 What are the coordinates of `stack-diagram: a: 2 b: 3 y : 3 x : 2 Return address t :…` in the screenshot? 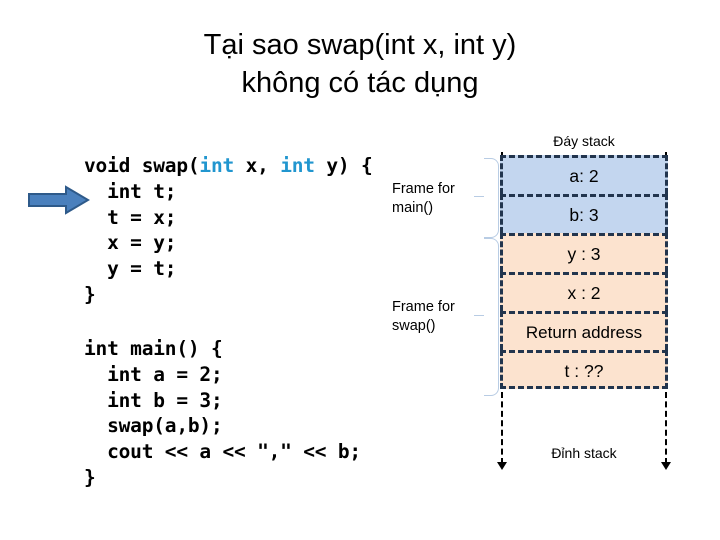 It's located at (584, 272).